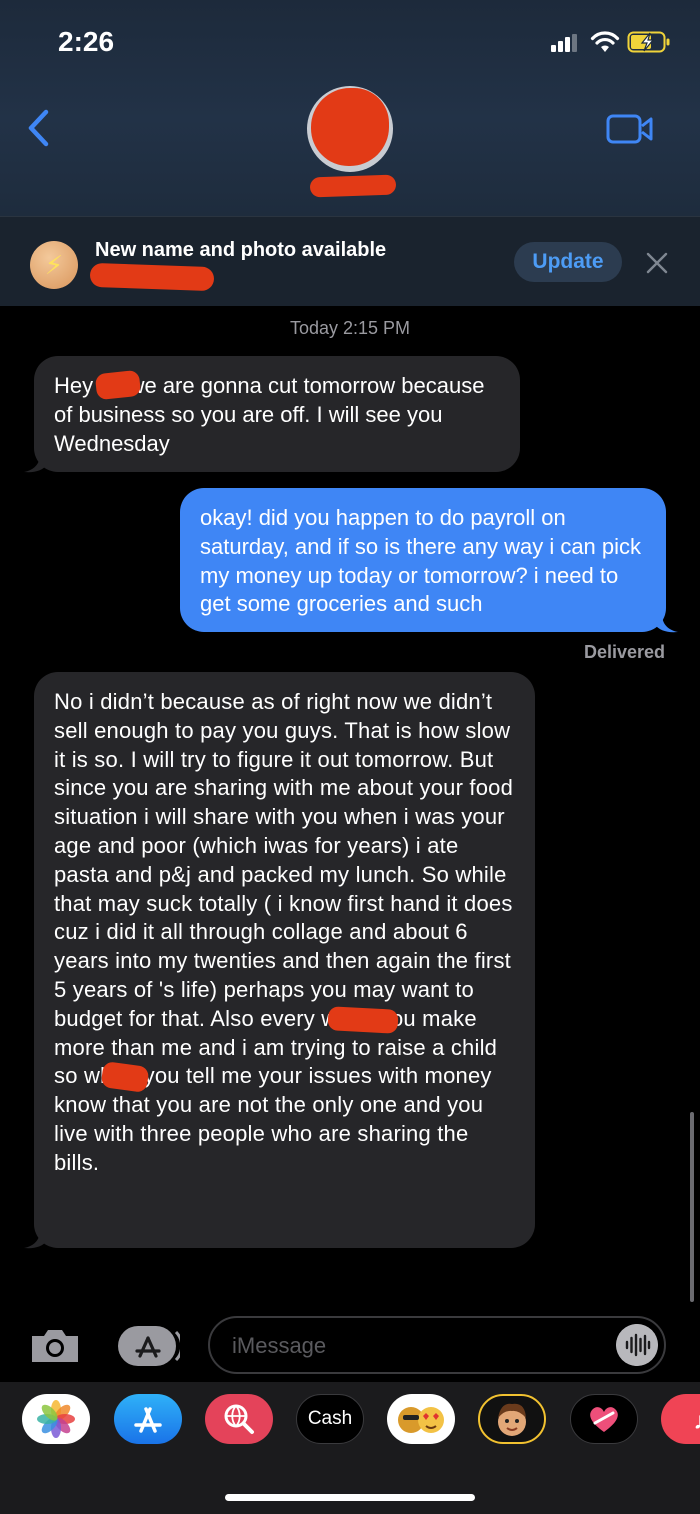 This screenshot has height=1514, width=700. I want to click on app-store-icon, so click(148, 1419).